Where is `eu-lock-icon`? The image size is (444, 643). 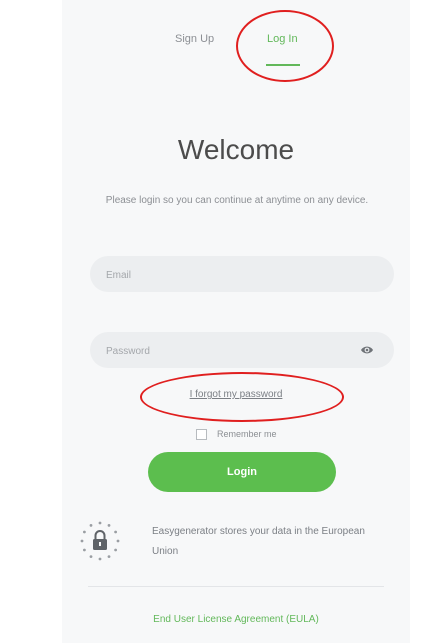 eu-lock-icon is located at coordinates (100, 541).